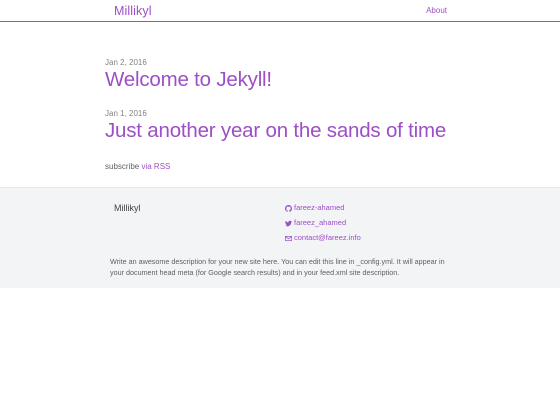 Image resolution: width=560 pixels, height=420 pixels. I want to click on github-link: fareez-ahamed, so click(314, 208).